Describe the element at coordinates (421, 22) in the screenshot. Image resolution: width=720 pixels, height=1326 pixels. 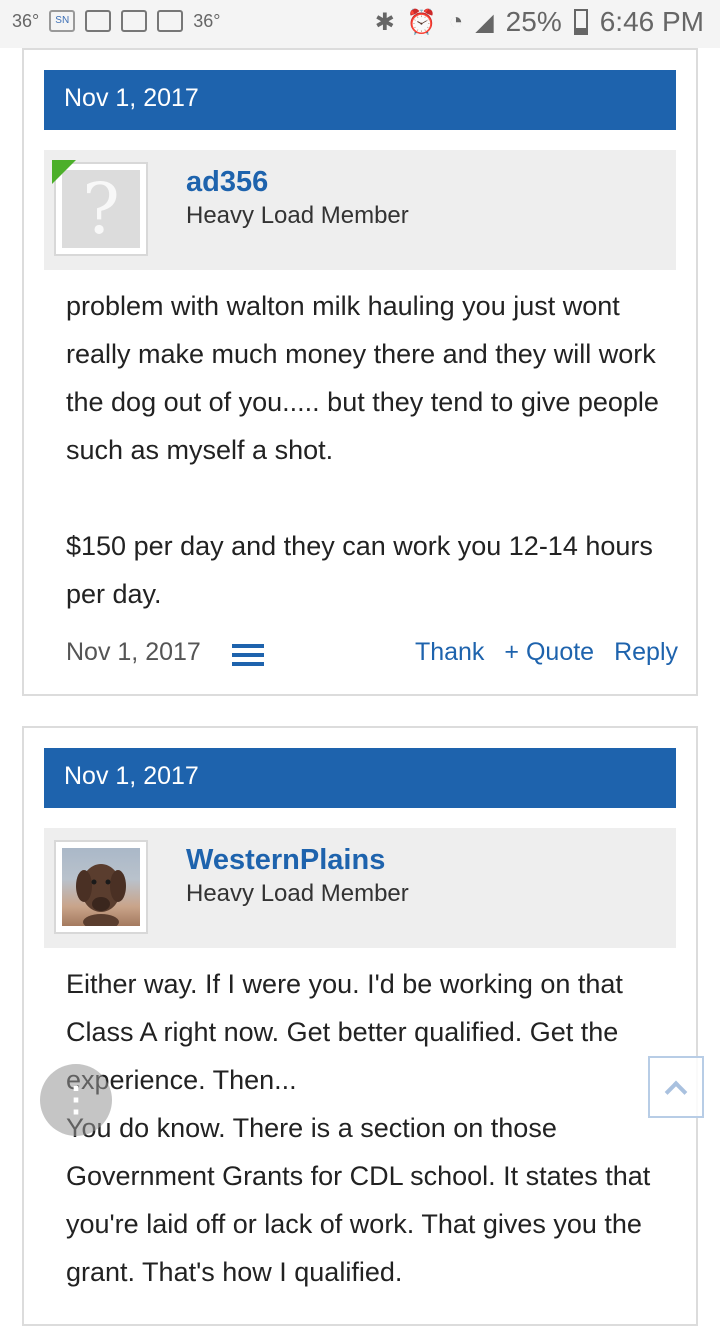
I see `alarm-icon: ⏰` at that location.